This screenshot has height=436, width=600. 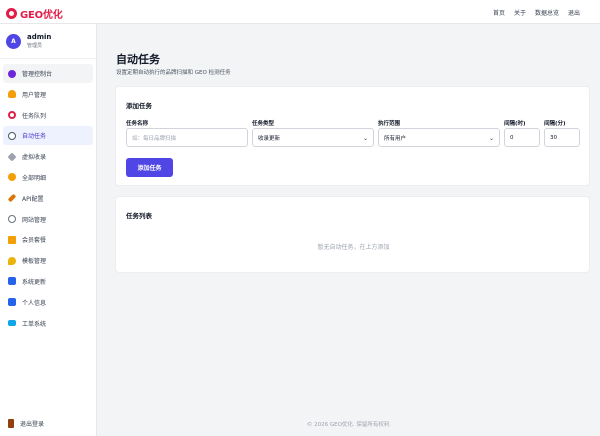 I want to click on dashboard-icon, so click(x=12, y=73).